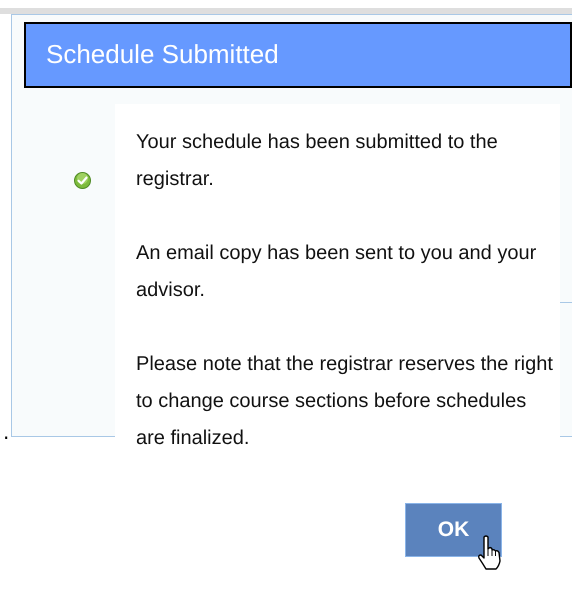 The image size is (572, 593). Describe the element at coordinates (6, 432) in the screenshot. I see `page-text: .` at that location.